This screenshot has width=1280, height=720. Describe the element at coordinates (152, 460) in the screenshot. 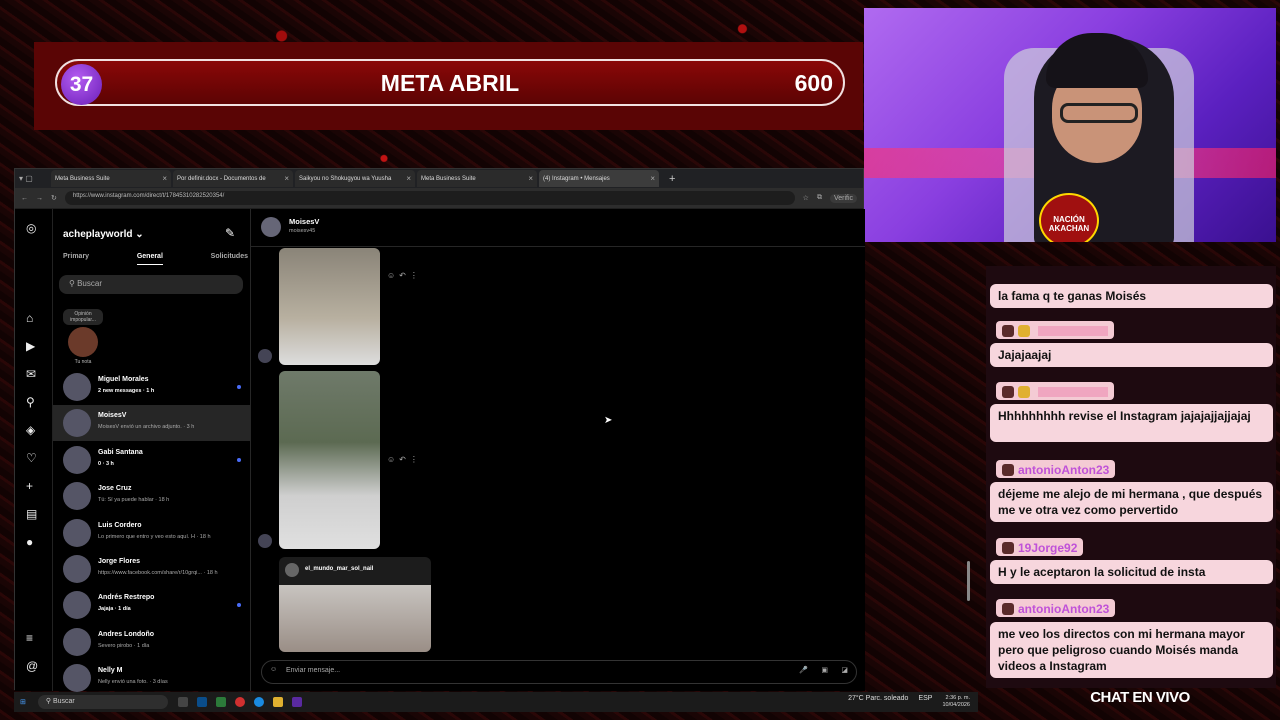

I see `dm-item: Gabi Santana 0 · 3 h` at that location.